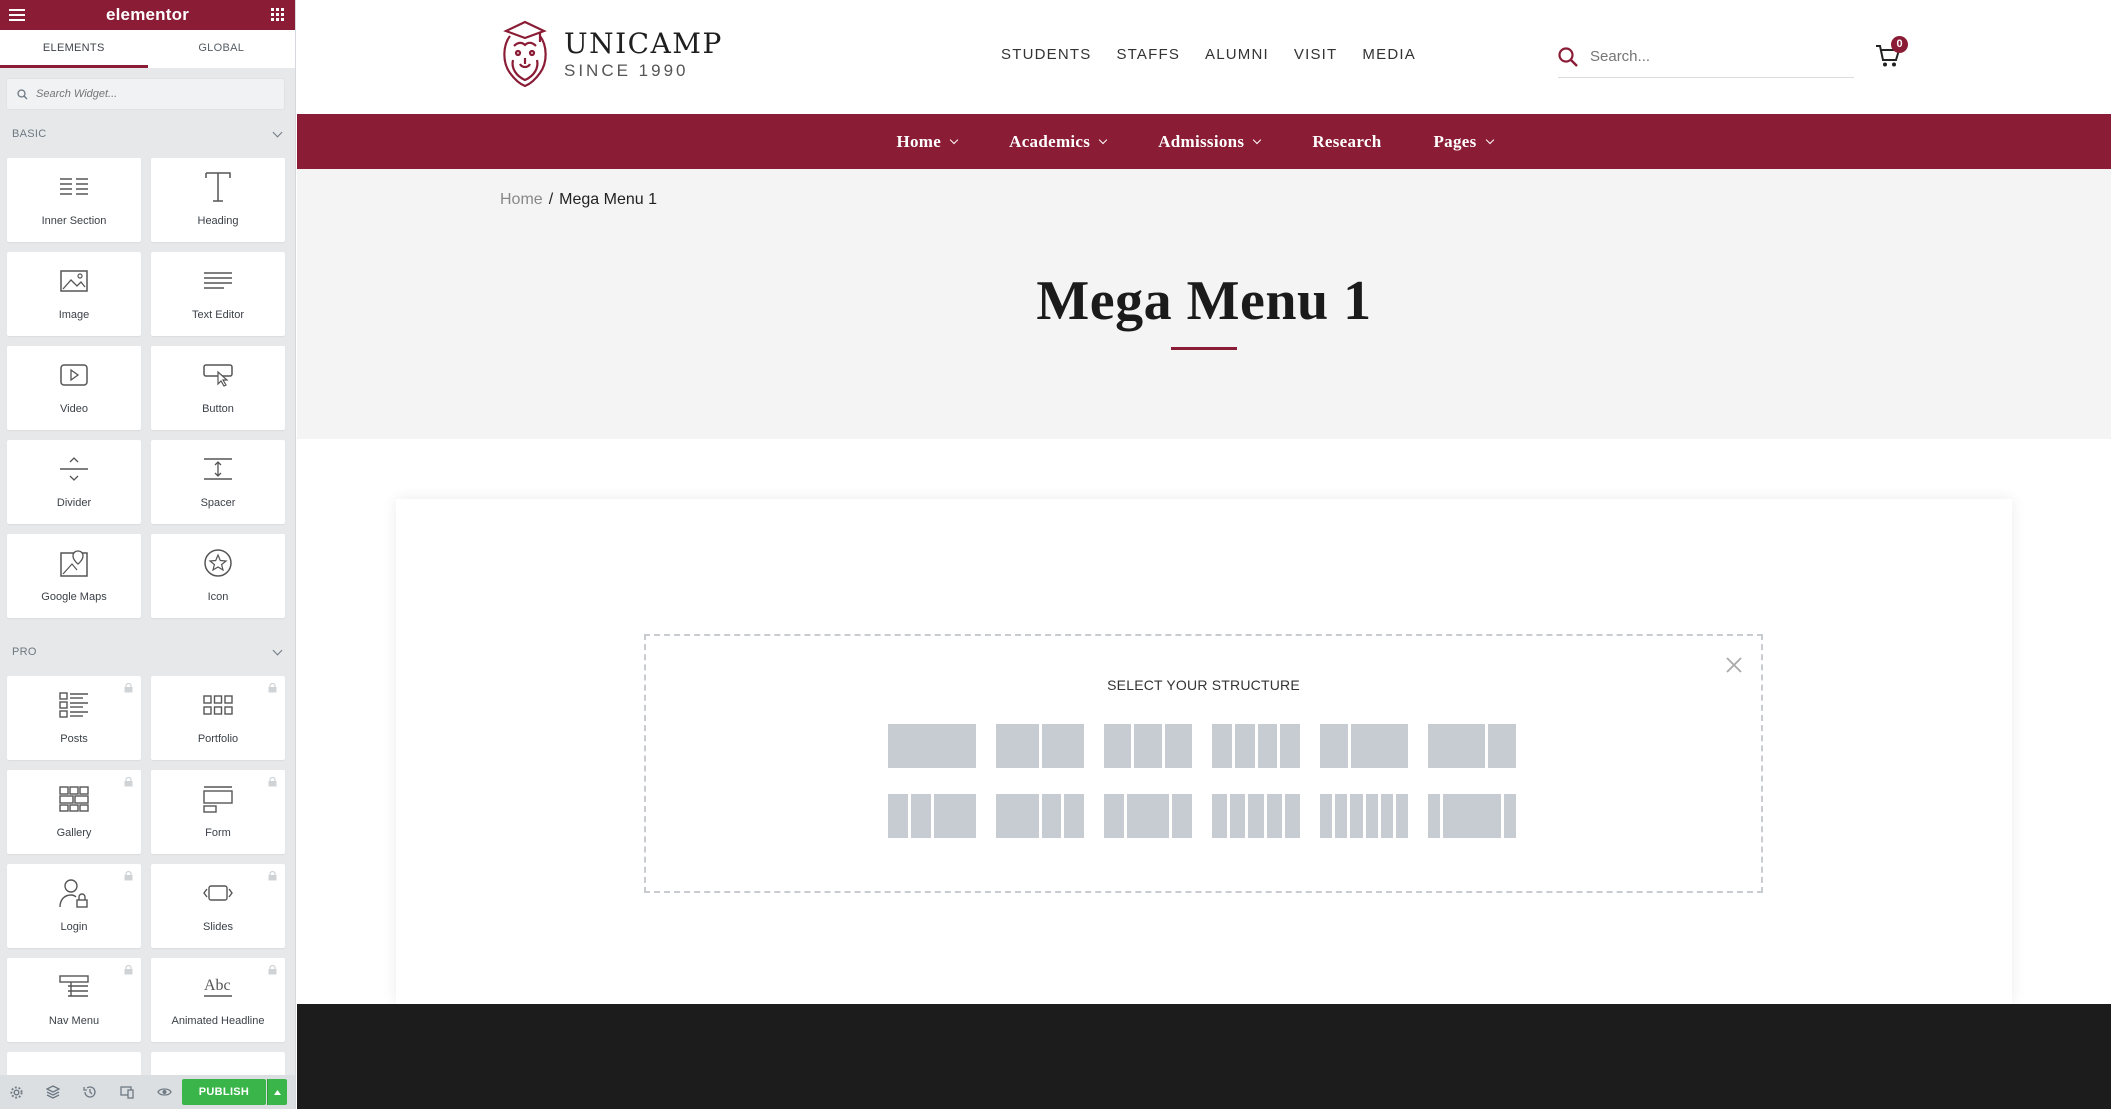 The image size is (2111, 1109). What do you see at coordinates (277, 14) in the screenshot?
I see `apps-grid-icon` at bounding box center [277, 14].